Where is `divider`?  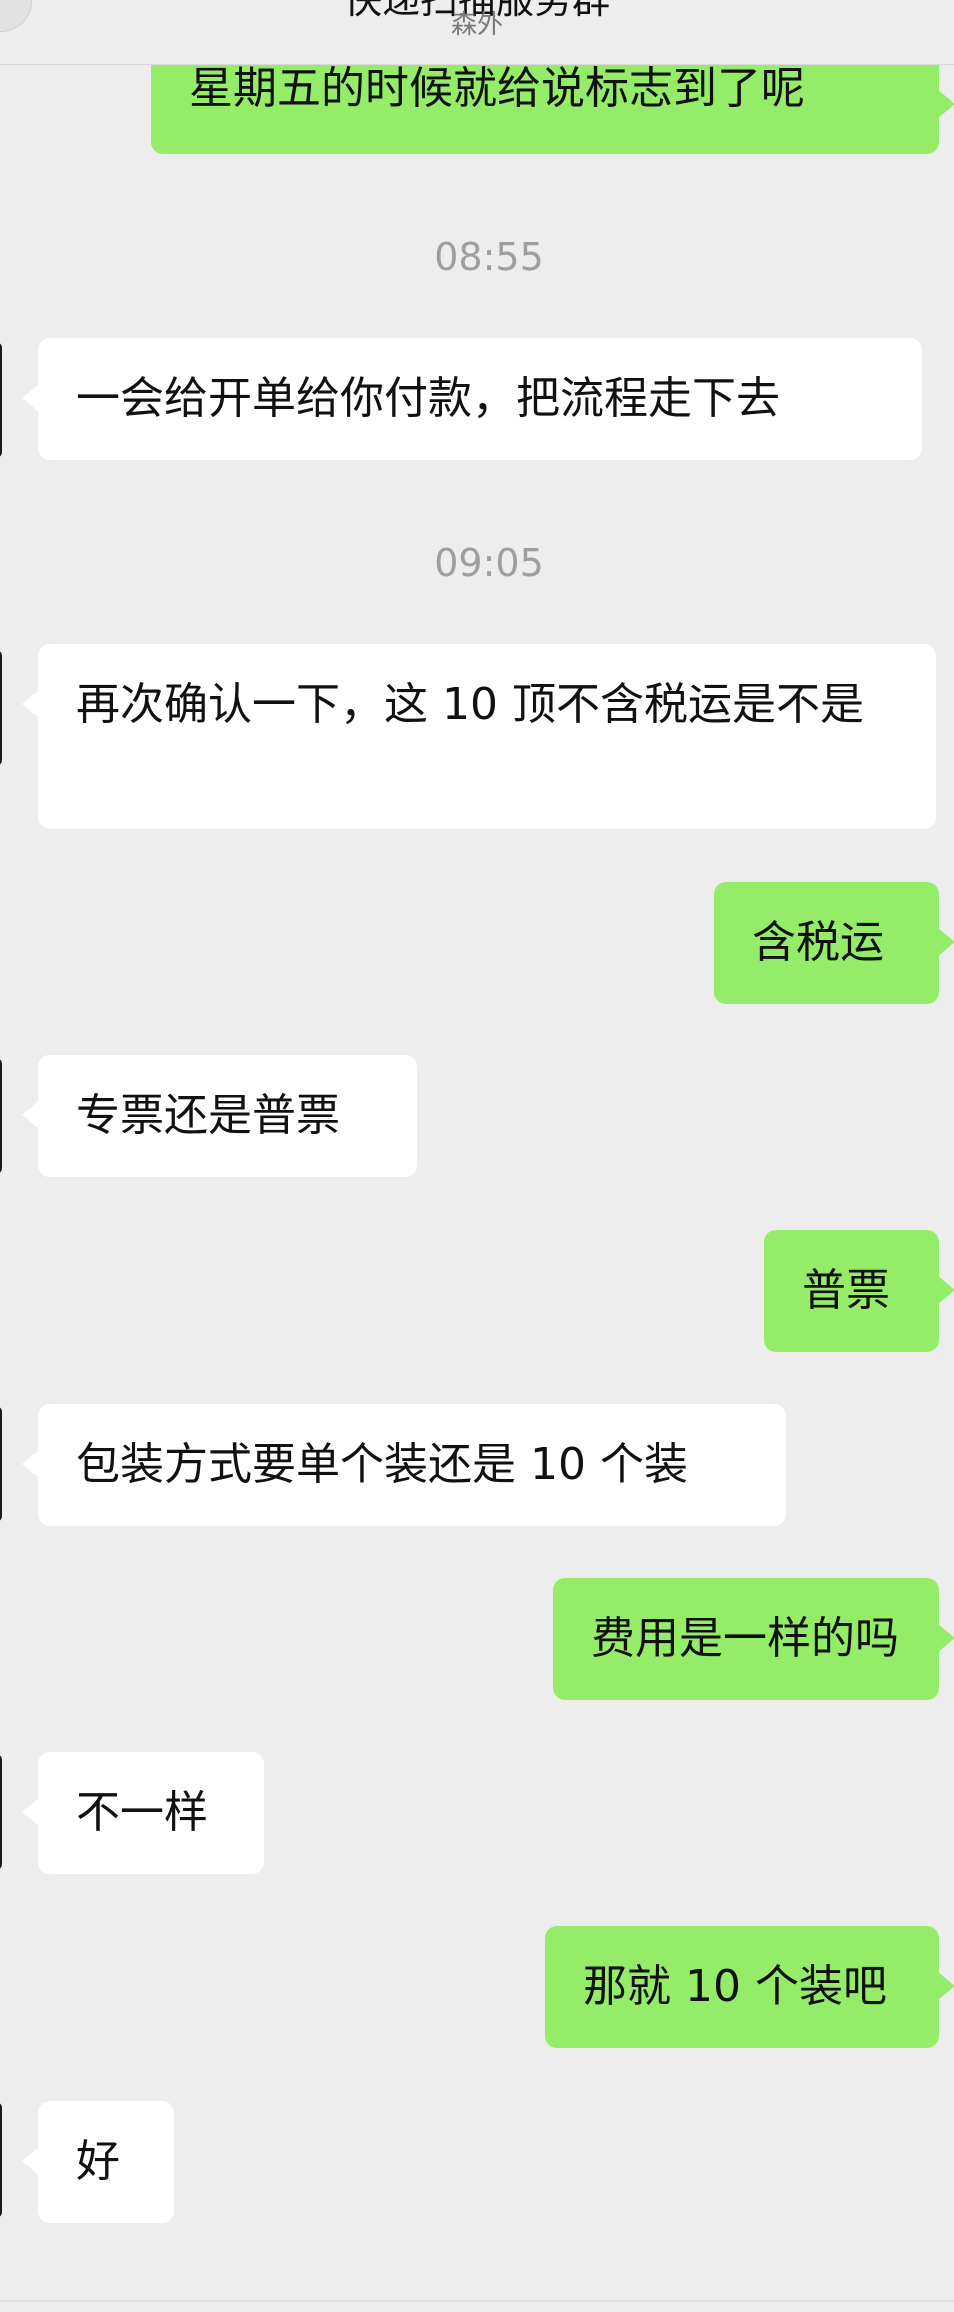 divider is located at coordinates (477, 2301).